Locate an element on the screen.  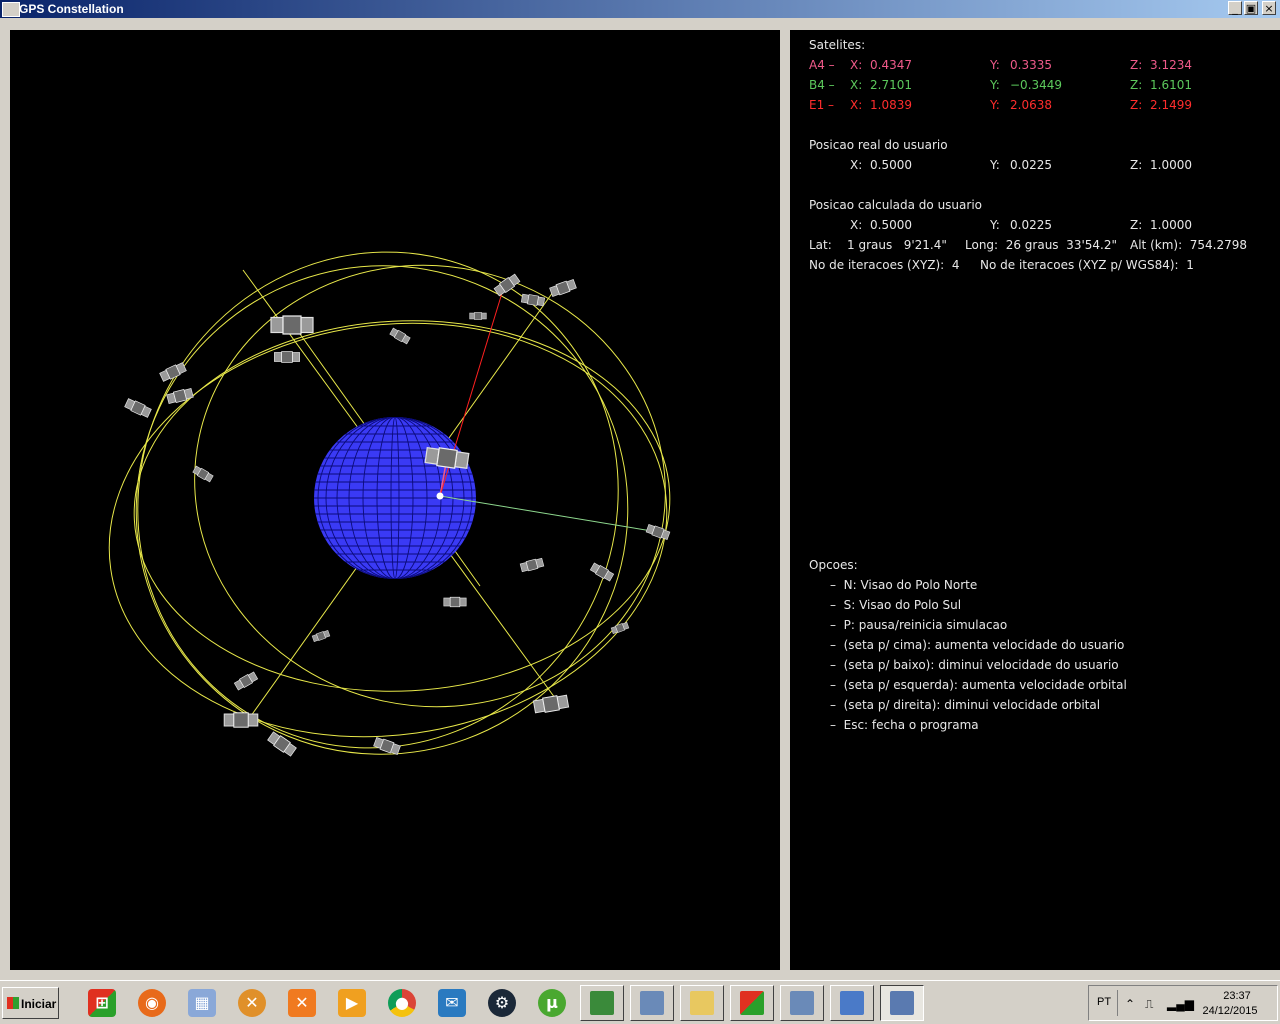
chrome-icon: ● is located at coordinates (400, 1003).